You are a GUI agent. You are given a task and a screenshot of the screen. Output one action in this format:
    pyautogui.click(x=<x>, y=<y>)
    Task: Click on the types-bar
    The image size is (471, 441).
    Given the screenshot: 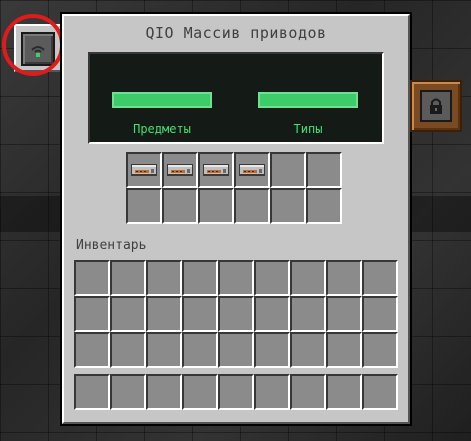 What is the action you would take?
    pyautogui.click(x=308, y=100)
    